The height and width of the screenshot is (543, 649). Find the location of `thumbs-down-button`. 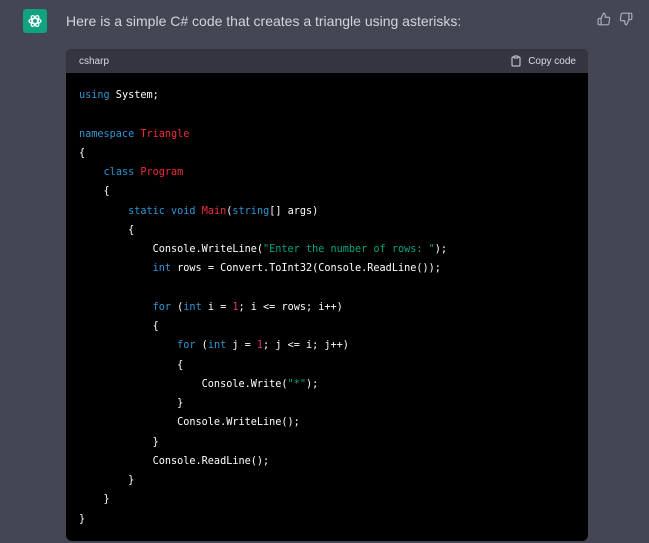

thumbs-down-button is located at coordinates (626, 19).